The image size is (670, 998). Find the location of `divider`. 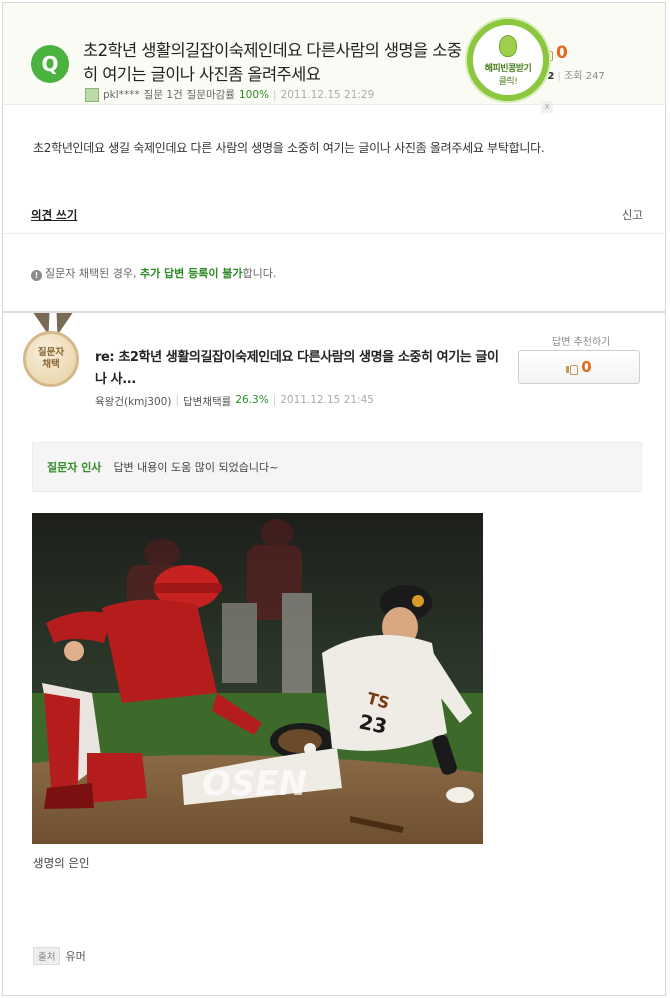

divider is located at coordinates (334, 233).